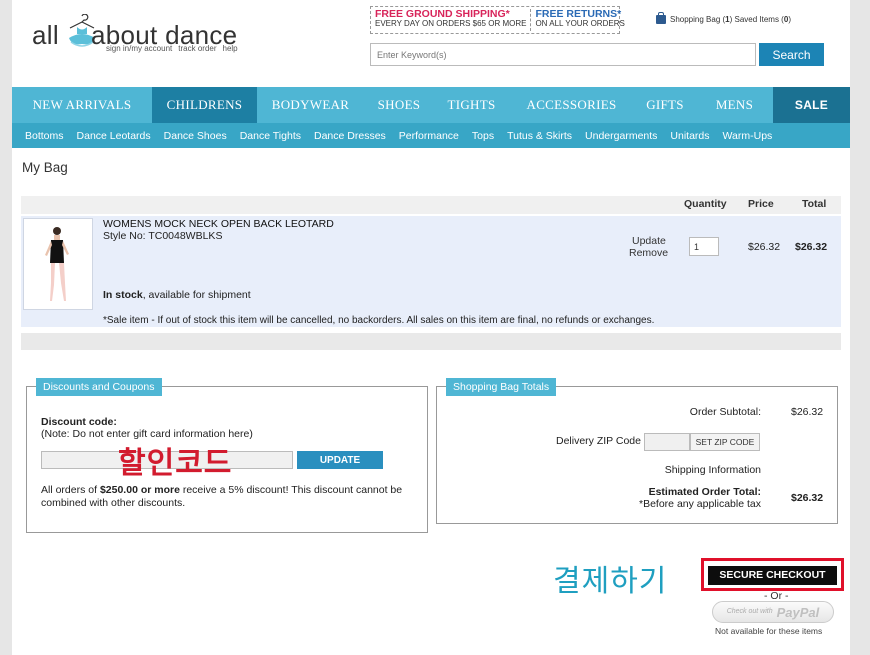  What do you see at coordinates (700, 504) in the screenshot?
I see `estimated-total-note: *Before any applicable tax` at bounding box center [700, 504].